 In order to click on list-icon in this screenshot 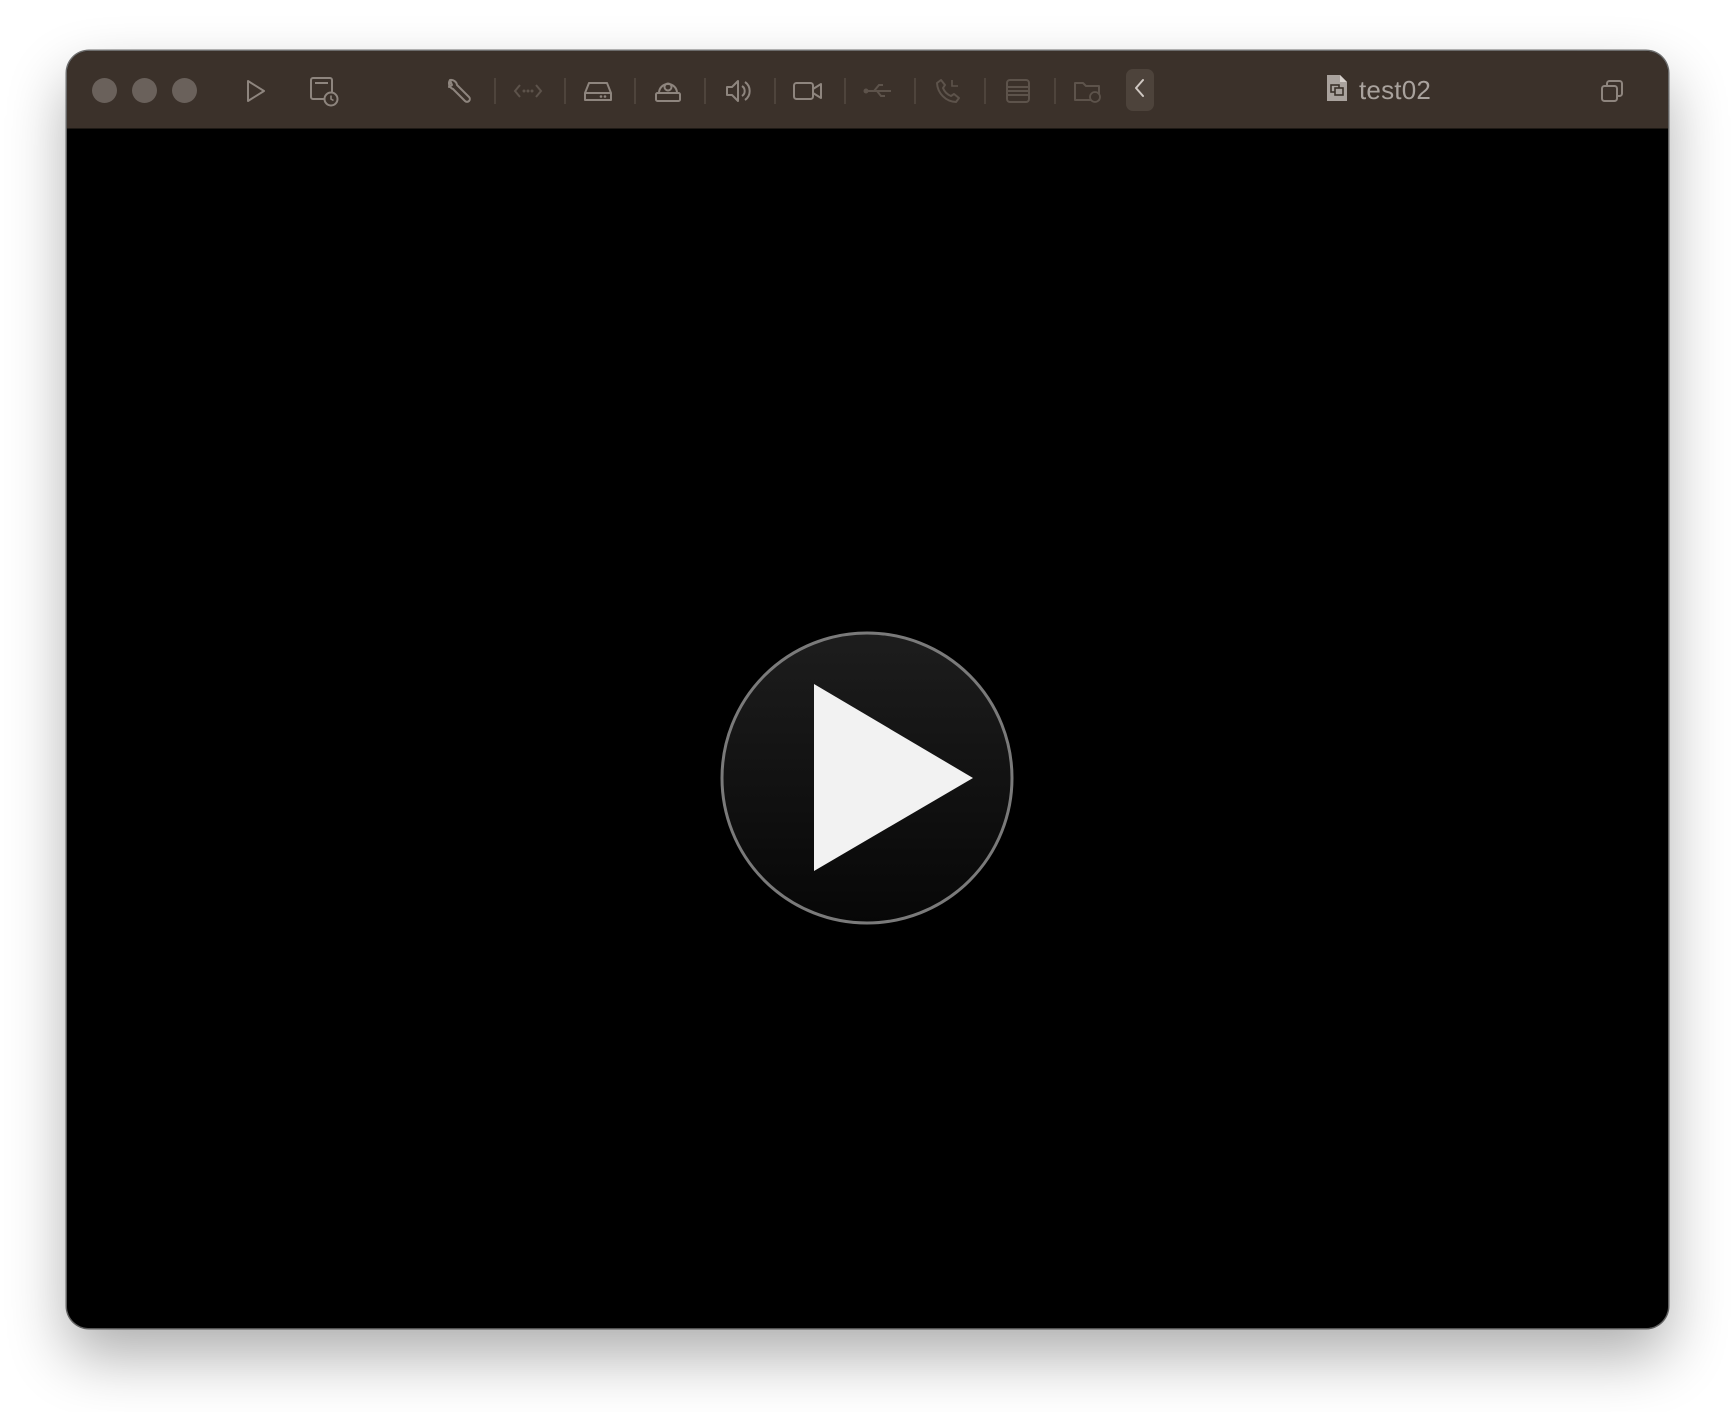, I will do `click(1018, 91)`.